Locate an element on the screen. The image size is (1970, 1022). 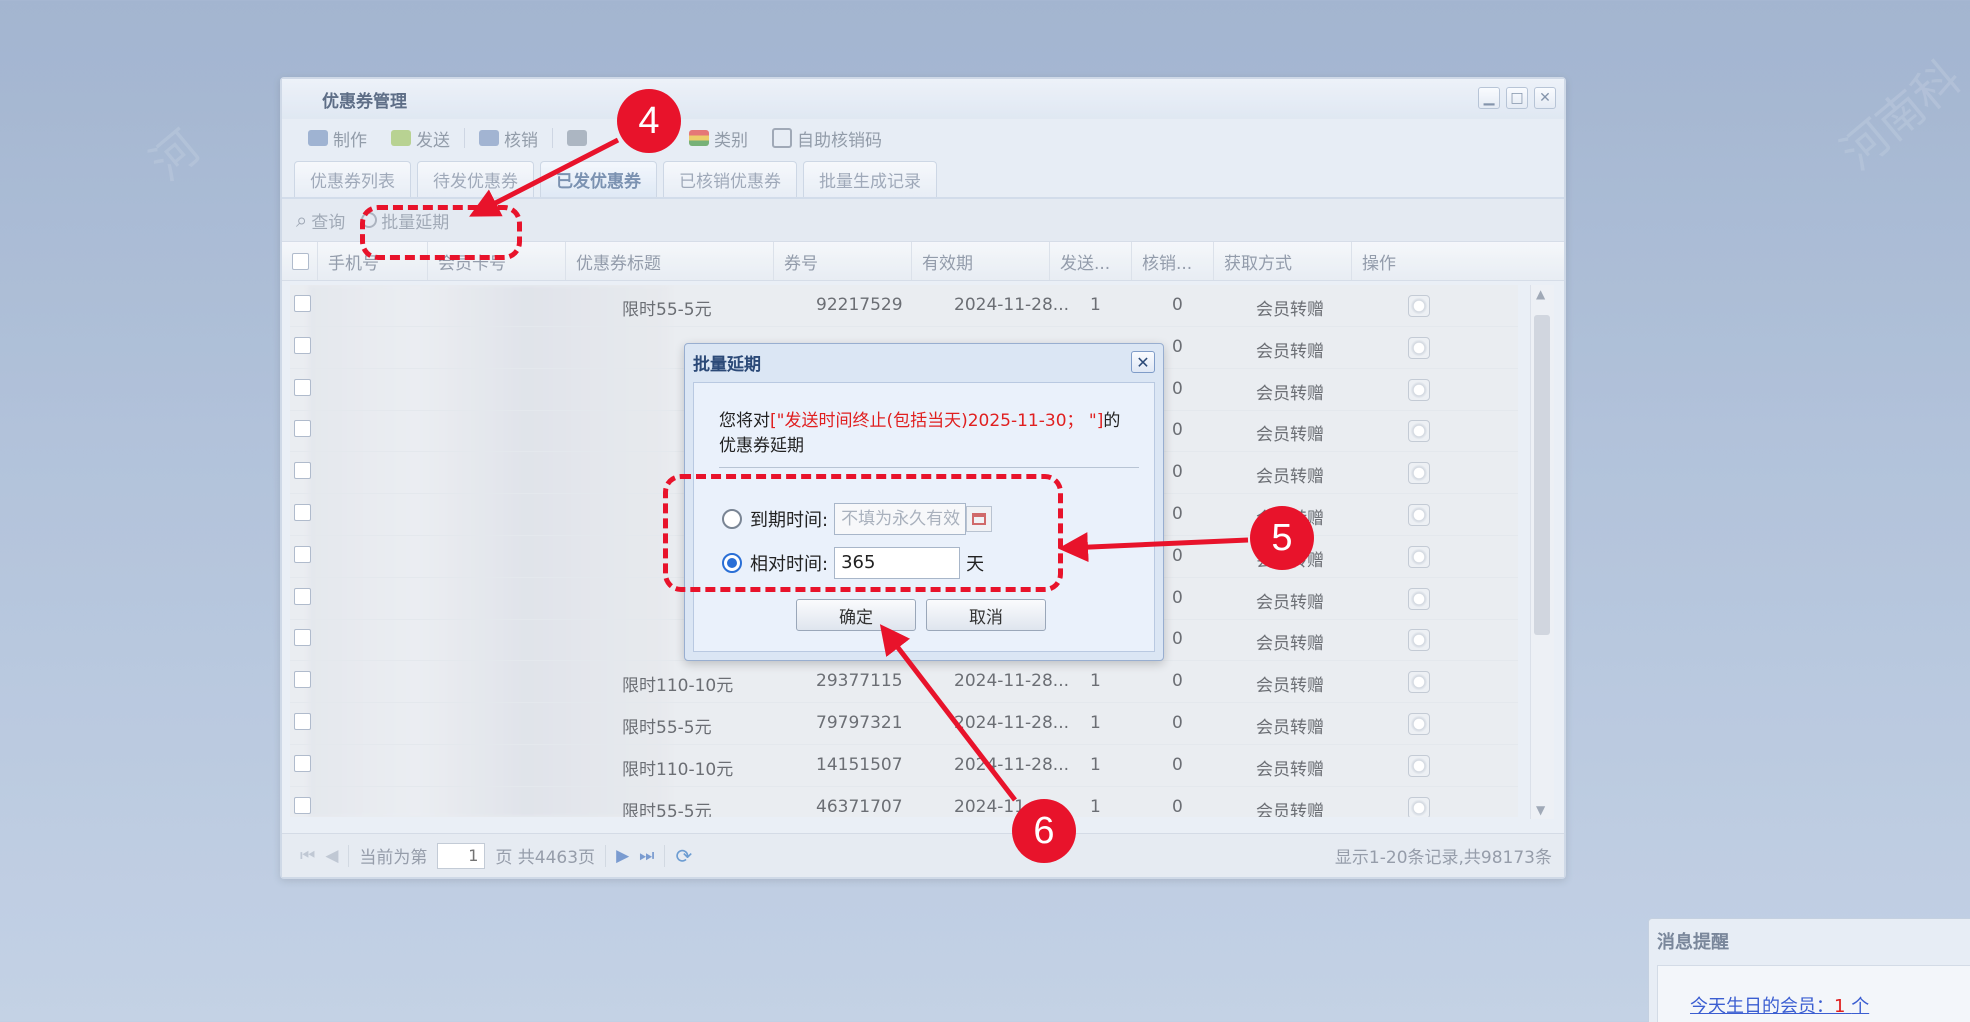
message-panel: 消息提醒 今天生日的会员：1 个 is located at coordinates (1809, 970).